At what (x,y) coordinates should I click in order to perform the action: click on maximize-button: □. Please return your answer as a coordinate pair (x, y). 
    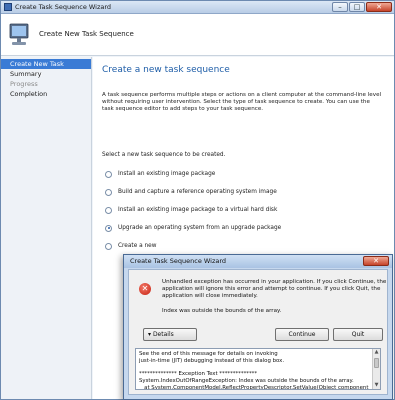
    Looking at the image, I should click on (357, 7).